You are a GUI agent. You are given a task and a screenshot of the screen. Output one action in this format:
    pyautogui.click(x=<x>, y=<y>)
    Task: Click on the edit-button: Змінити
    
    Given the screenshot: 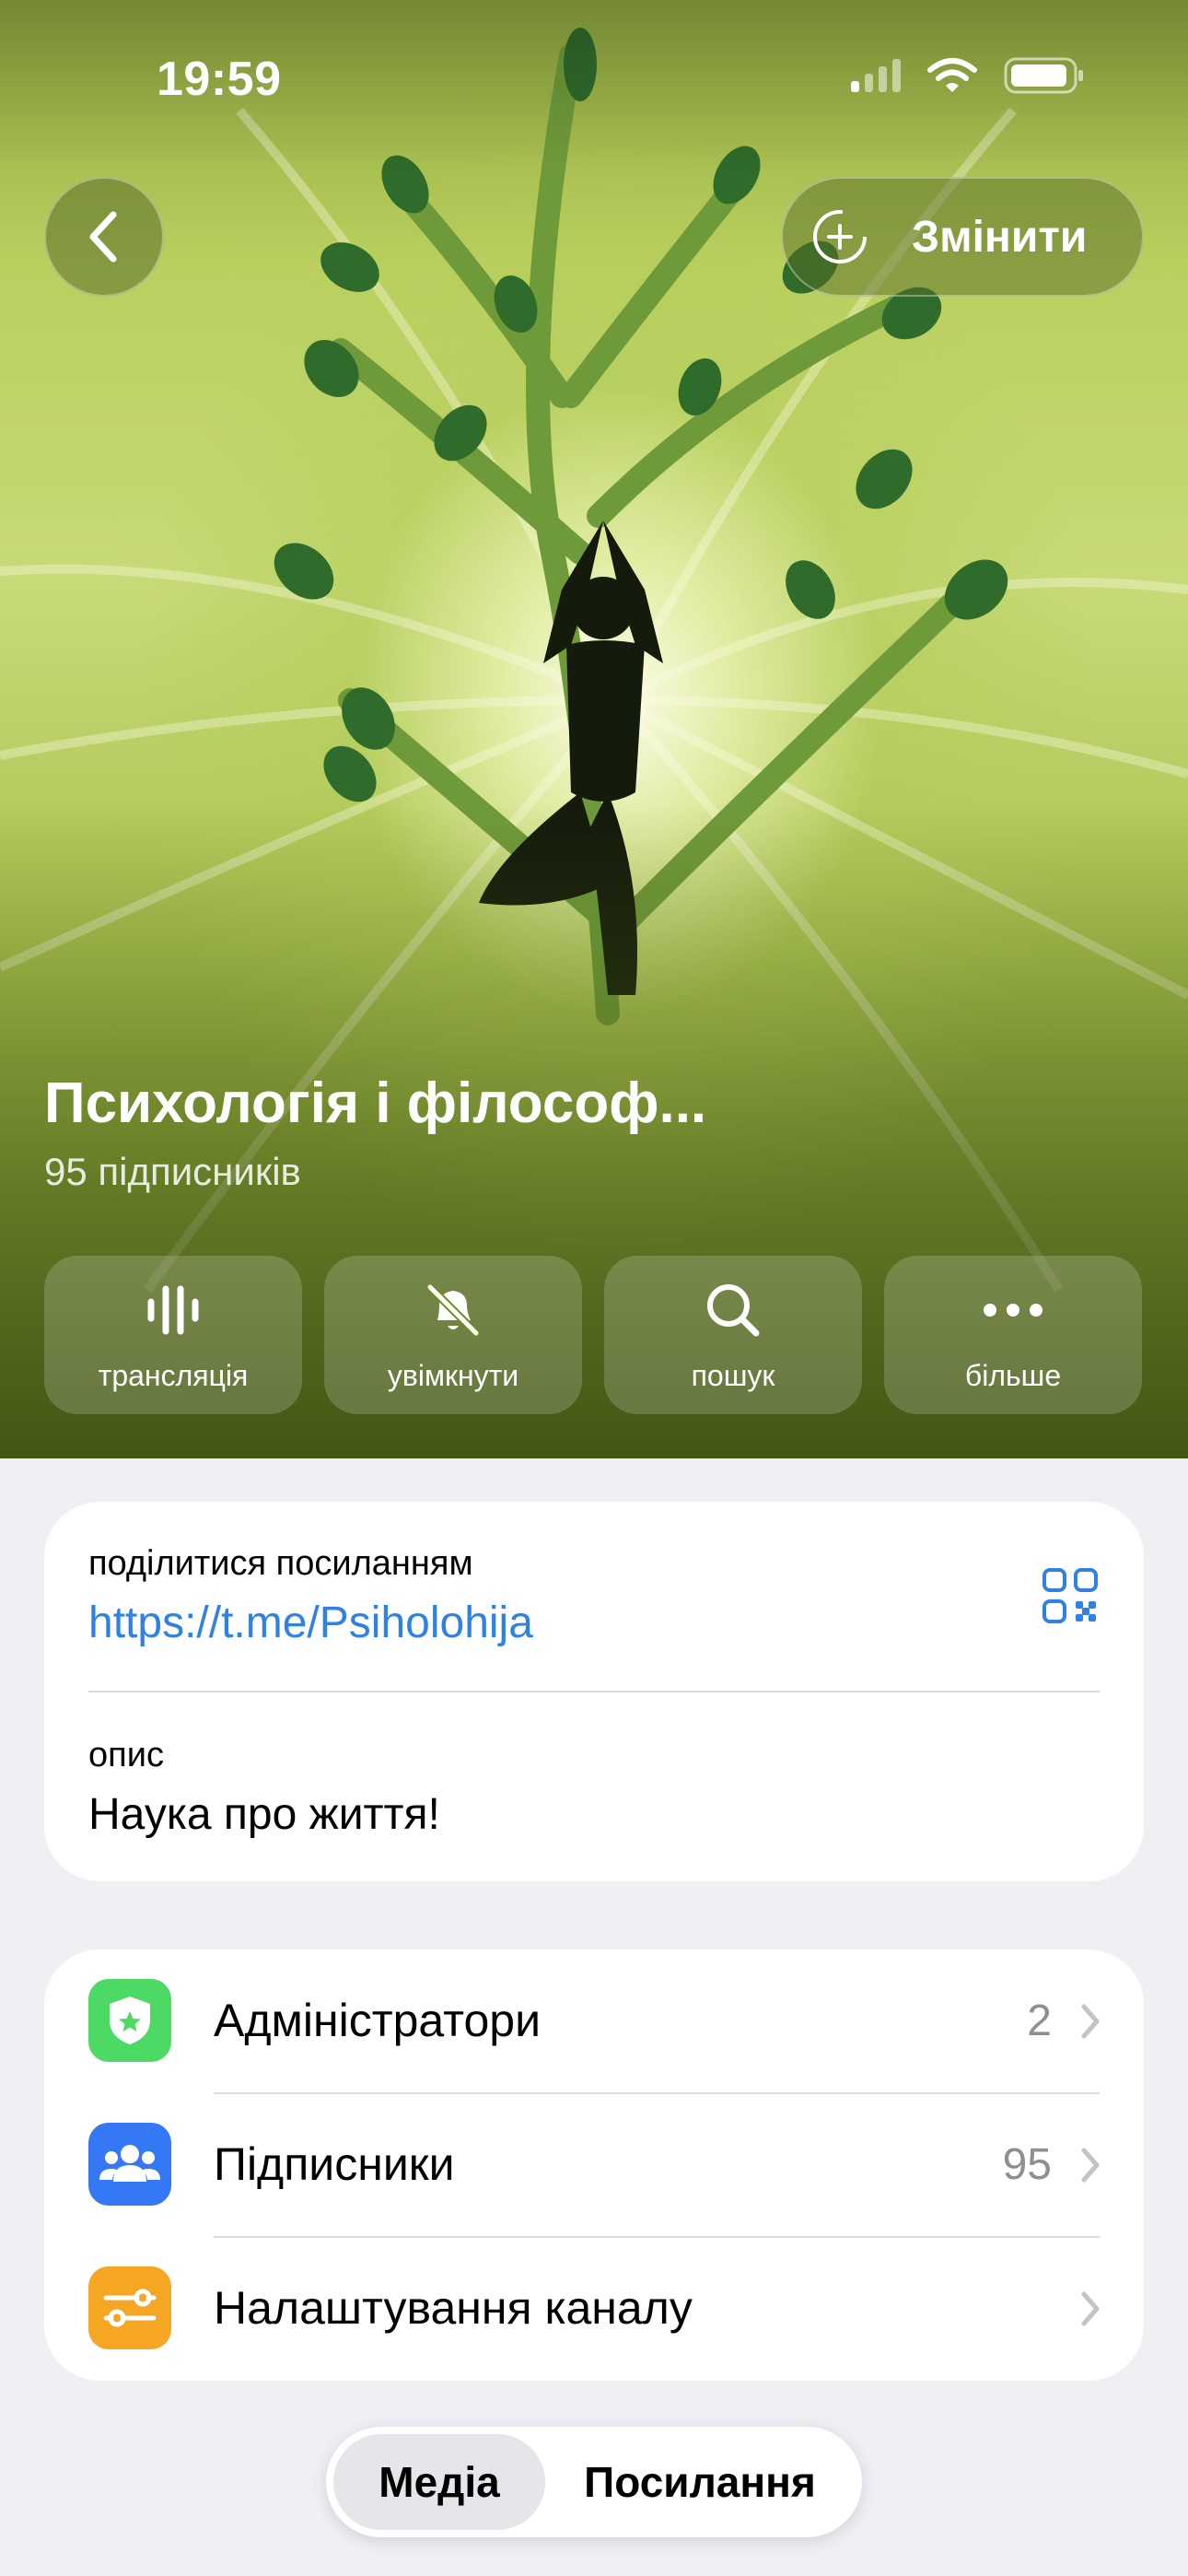 What is the action you would take?
    pyautogui.click(x=962, y=237)
    